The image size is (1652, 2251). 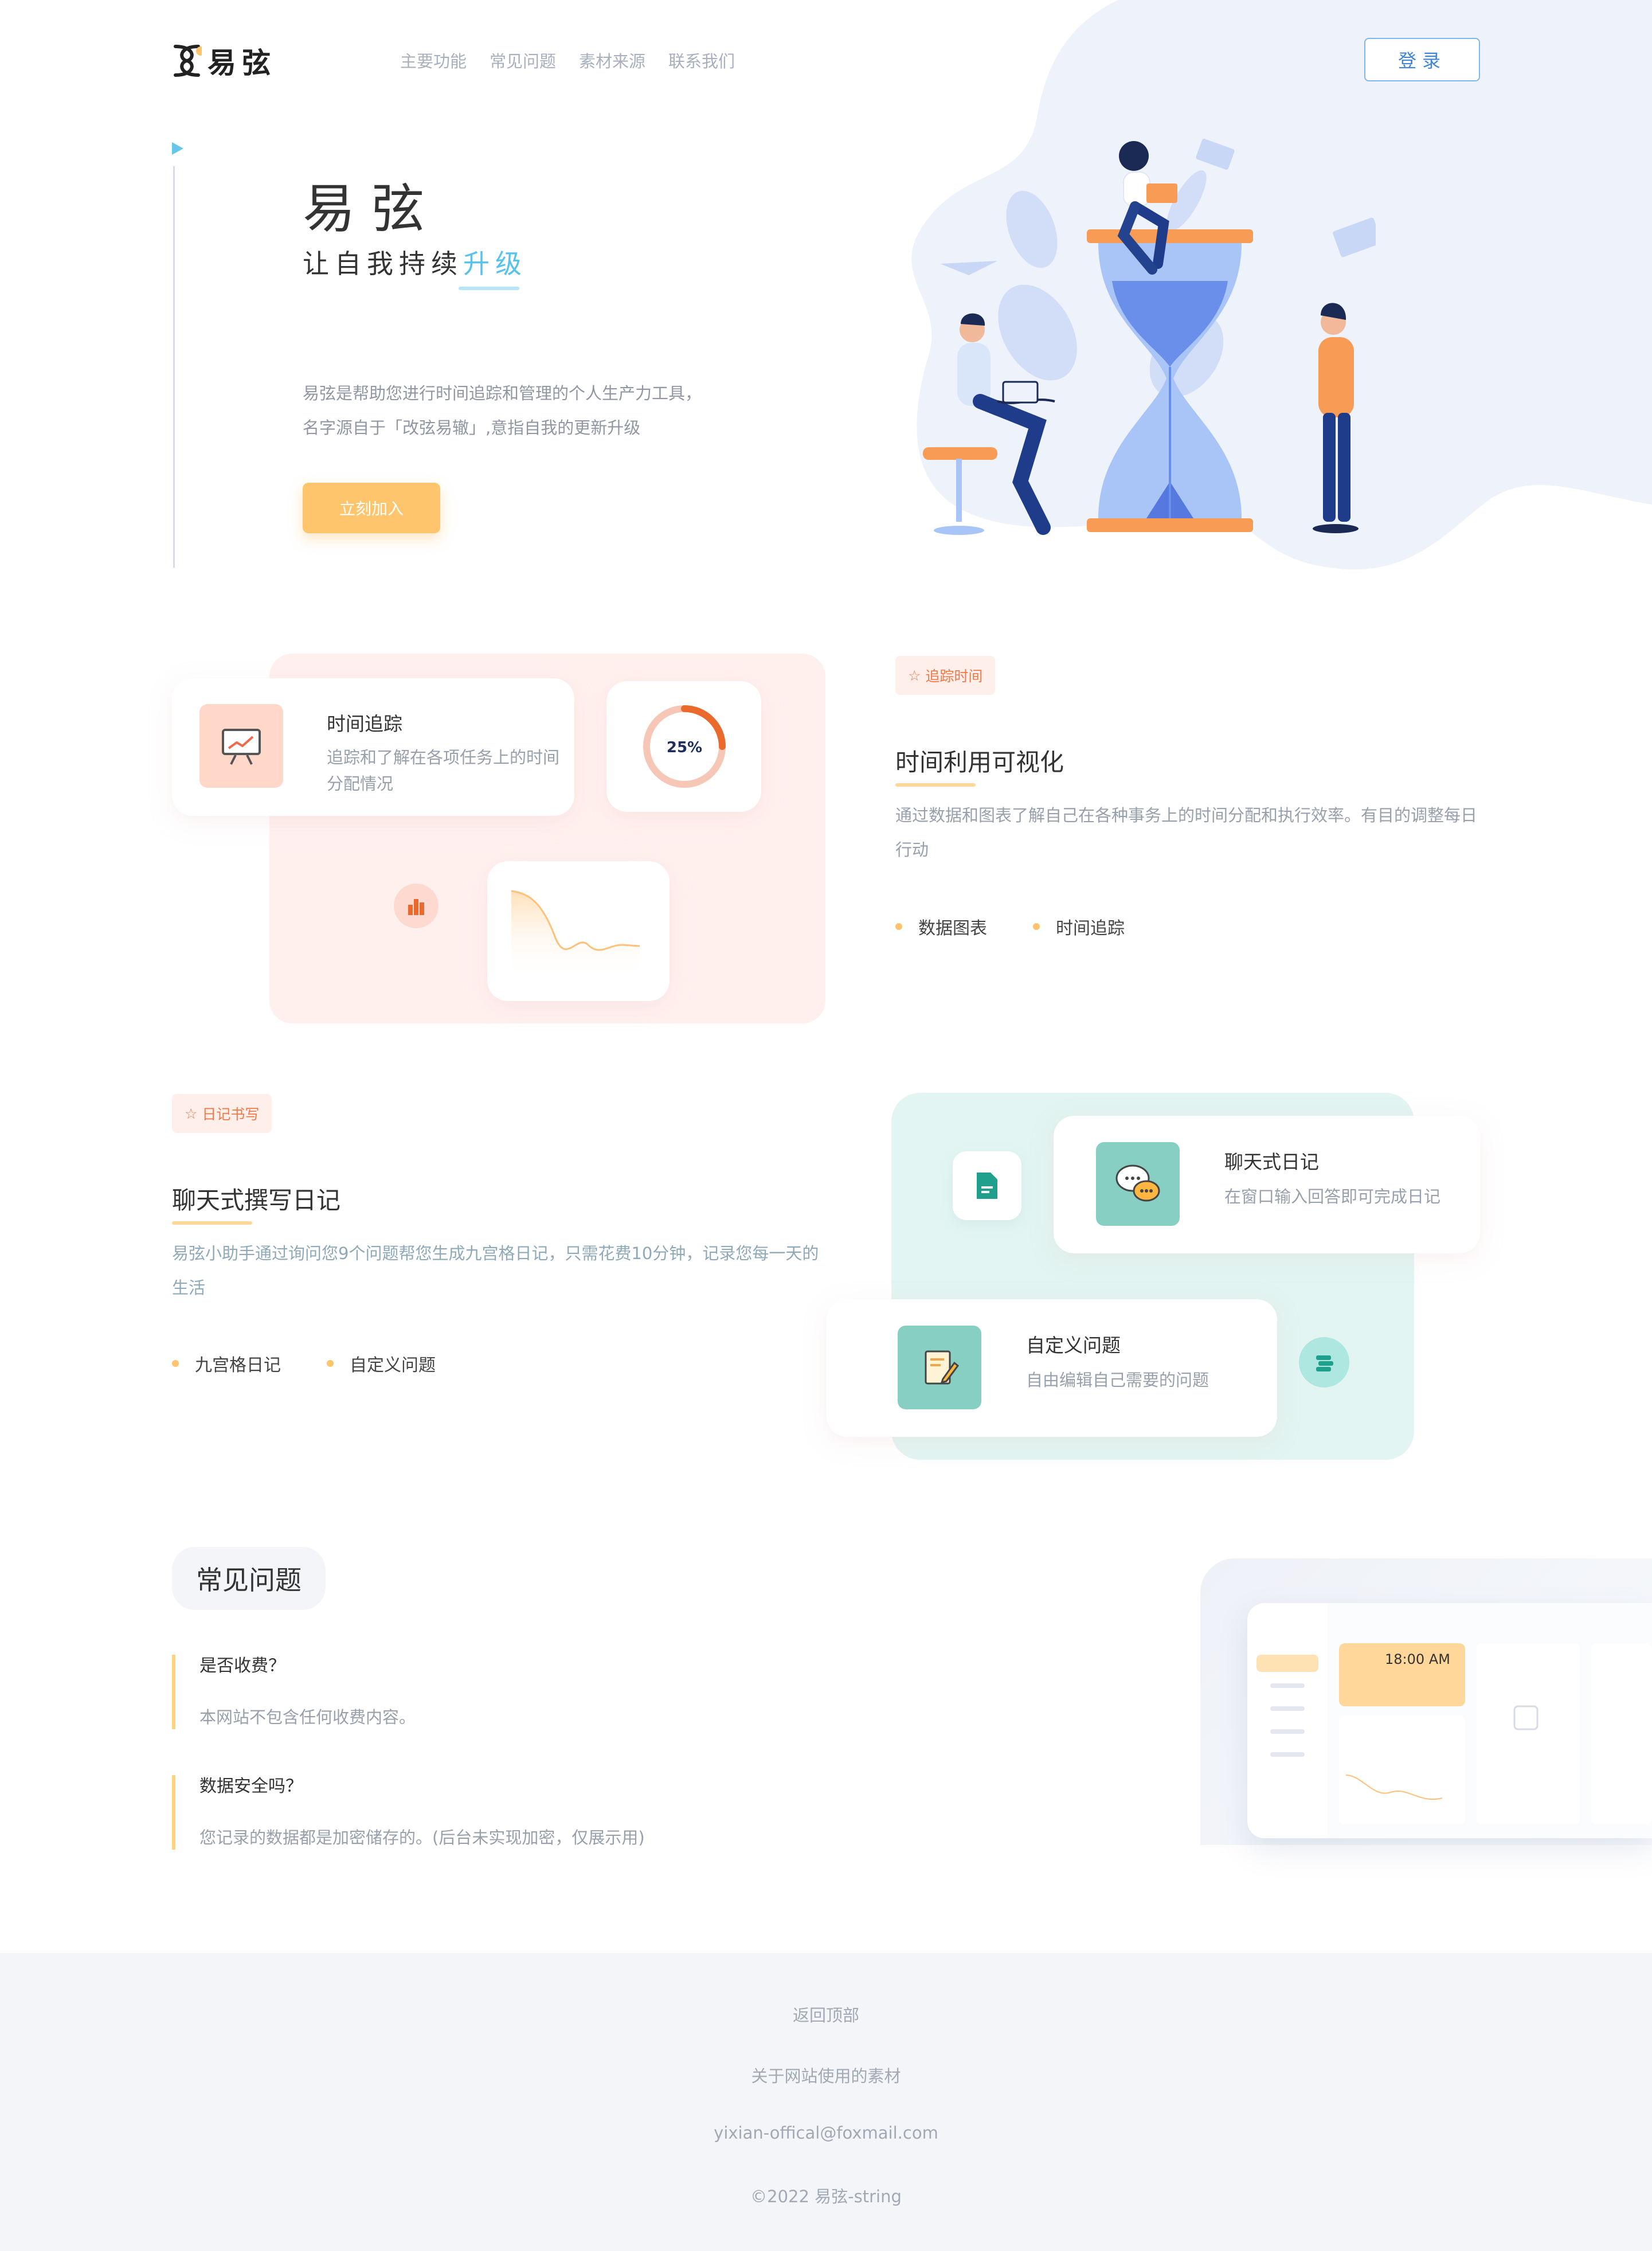 What do you see at coordinates (242, 1666) in the screenshot?
I see `faq-question: 是否收费？` at bounding box center [242, 1666].